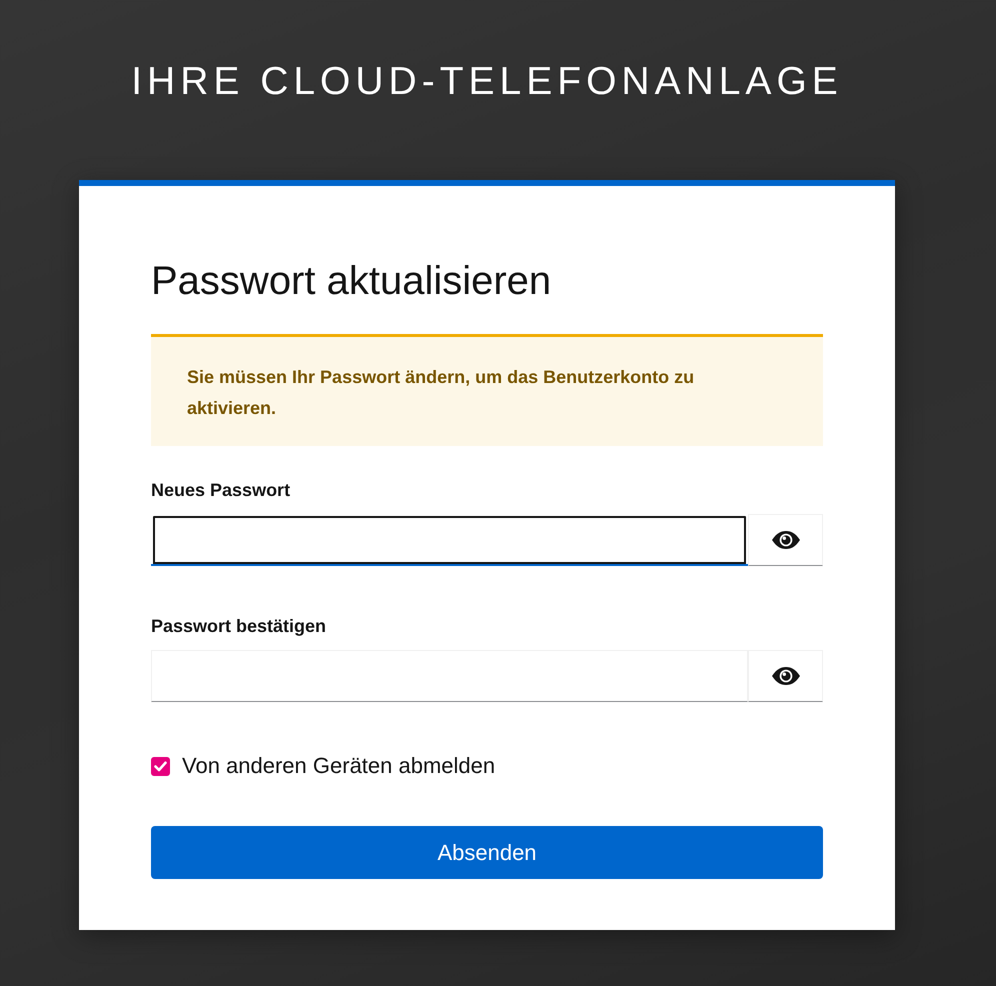 The width and height of the screenshot is (996, 986). What do you see at coordinates (449, 540) in the screenshot?
I see `password-field` at bounding box center [449, 540].